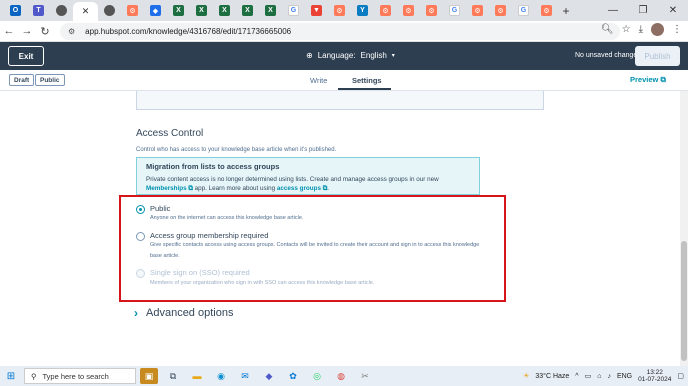 This screenshot has height=386, width=688. I want to click on file-explorer-icon: ▬, so click(197, 376).